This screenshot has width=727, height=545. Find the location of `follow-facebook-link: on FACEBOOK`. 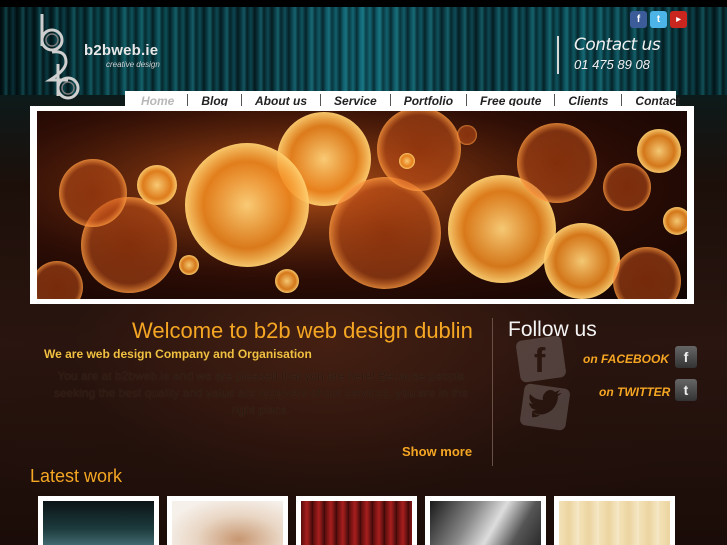

follow-facebook-link: on FACEBOOK is located at coordinates (626, 359).